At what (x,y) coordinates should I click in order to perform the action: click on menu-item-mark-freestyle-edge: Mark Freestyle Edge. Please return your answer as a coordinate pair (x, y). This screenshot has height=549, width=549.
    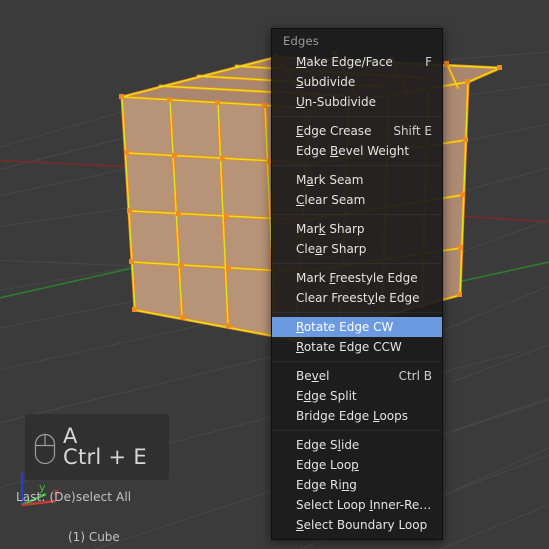
    Looking at the image, I should click on (357, 278).